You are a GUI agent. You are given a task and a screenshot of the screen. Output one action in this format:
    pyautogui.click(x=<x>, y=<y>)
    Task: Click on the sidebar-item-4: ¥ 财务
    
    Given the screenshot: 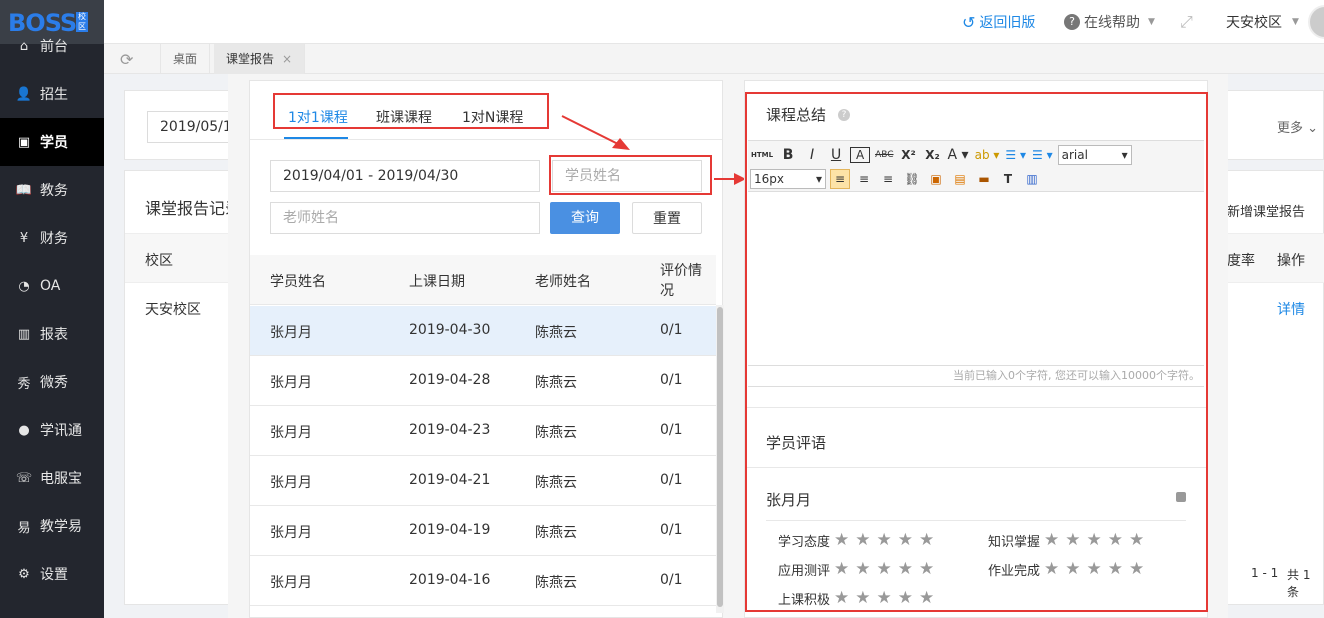 What is the action you would take?
    pyautogui.click(x=52, y=238)
    